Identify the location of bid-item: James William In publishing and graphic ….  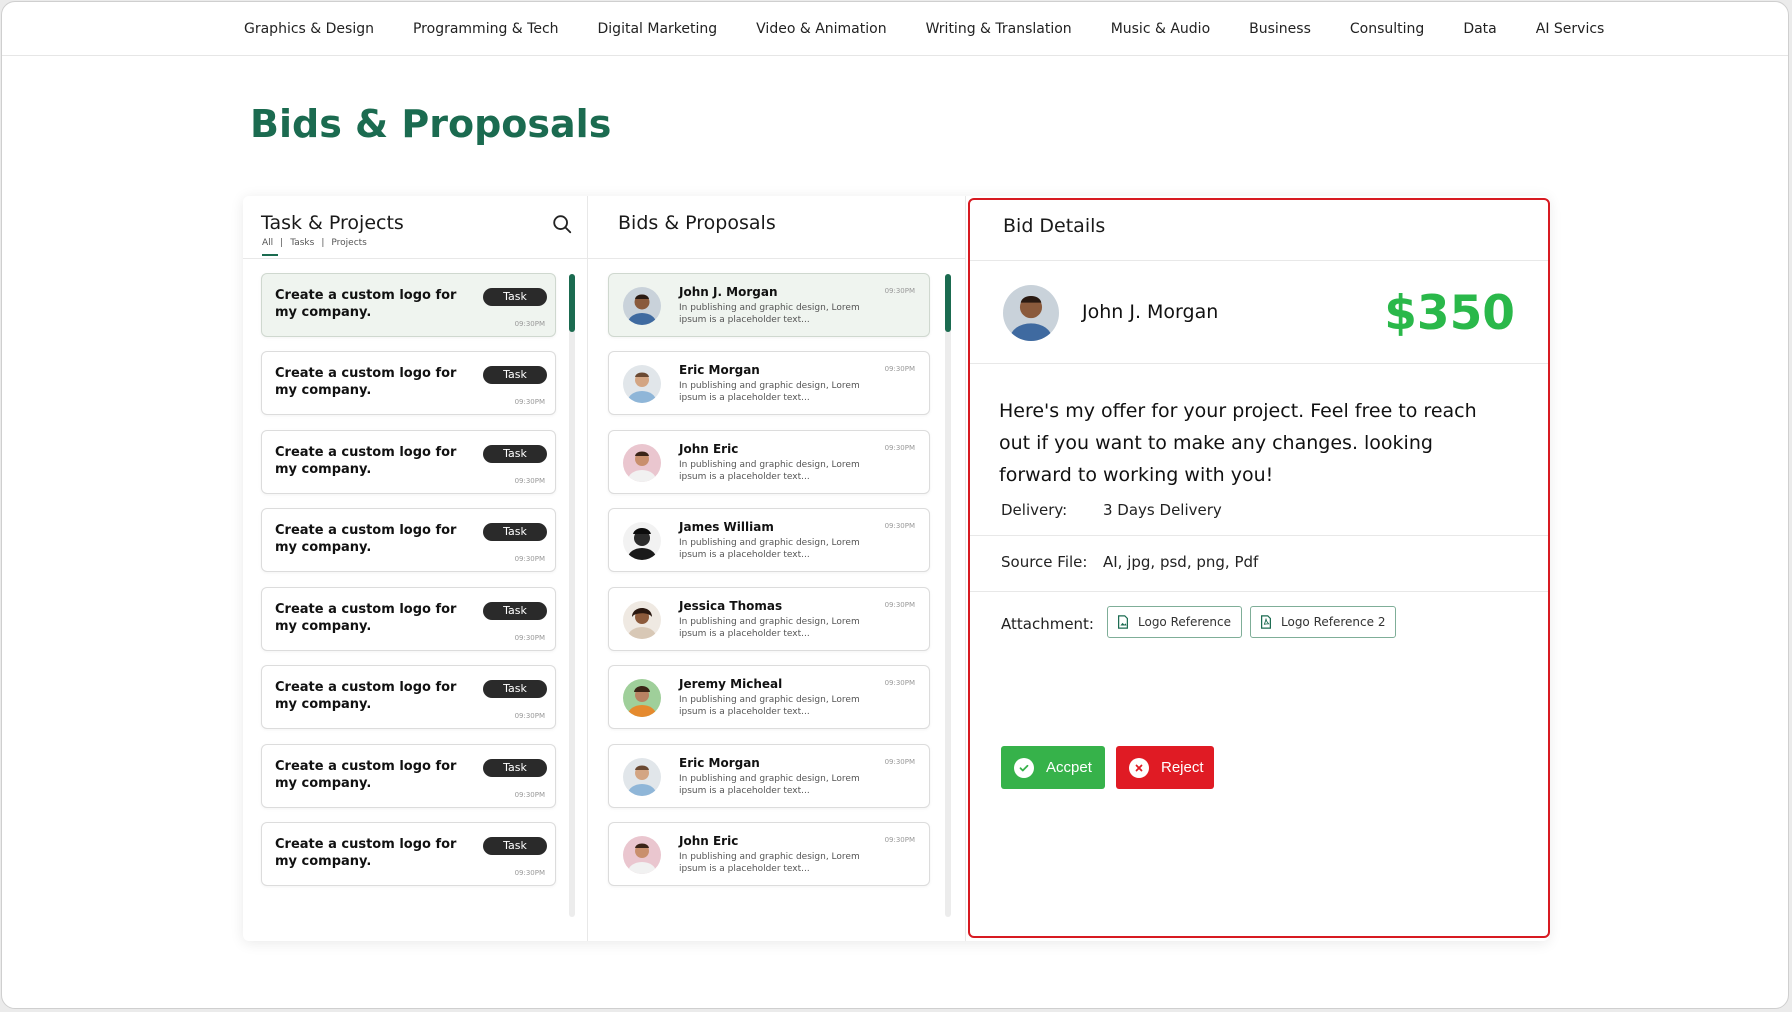
(769, 540).